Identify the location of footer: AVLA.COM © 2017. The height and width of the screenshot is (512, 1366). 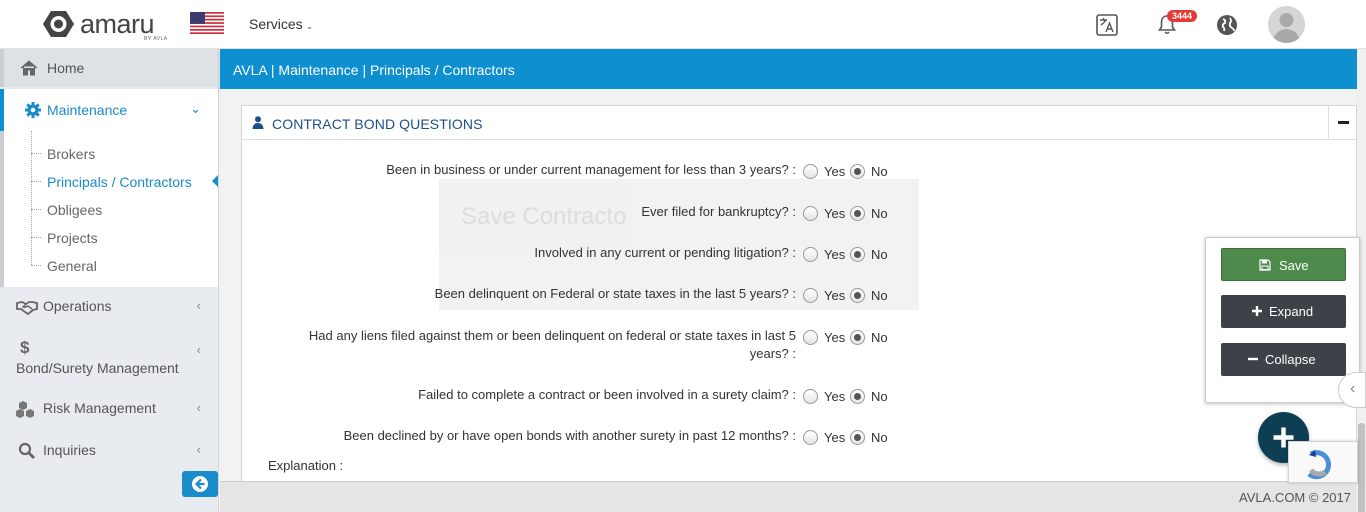
(788, 496).